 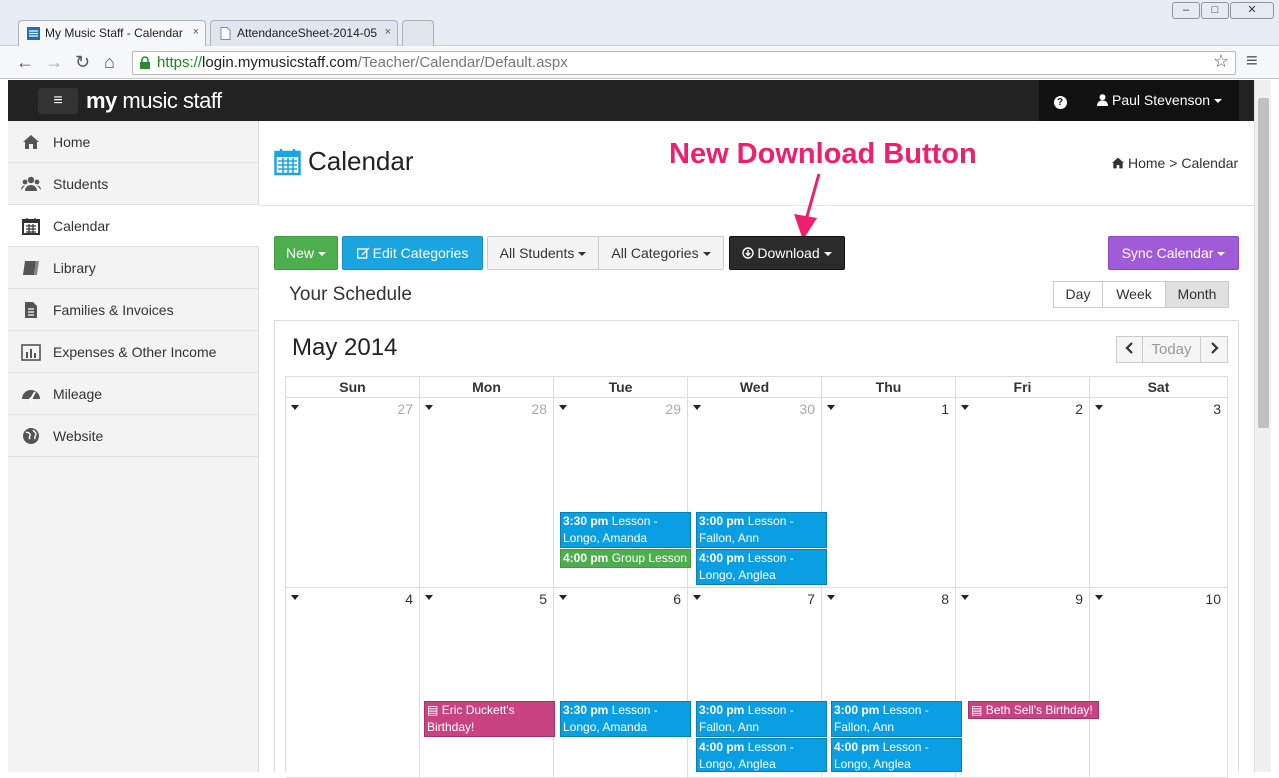 I want to click on sync-calendar-label: Sync Calendar, so click(x=1167, y=253).